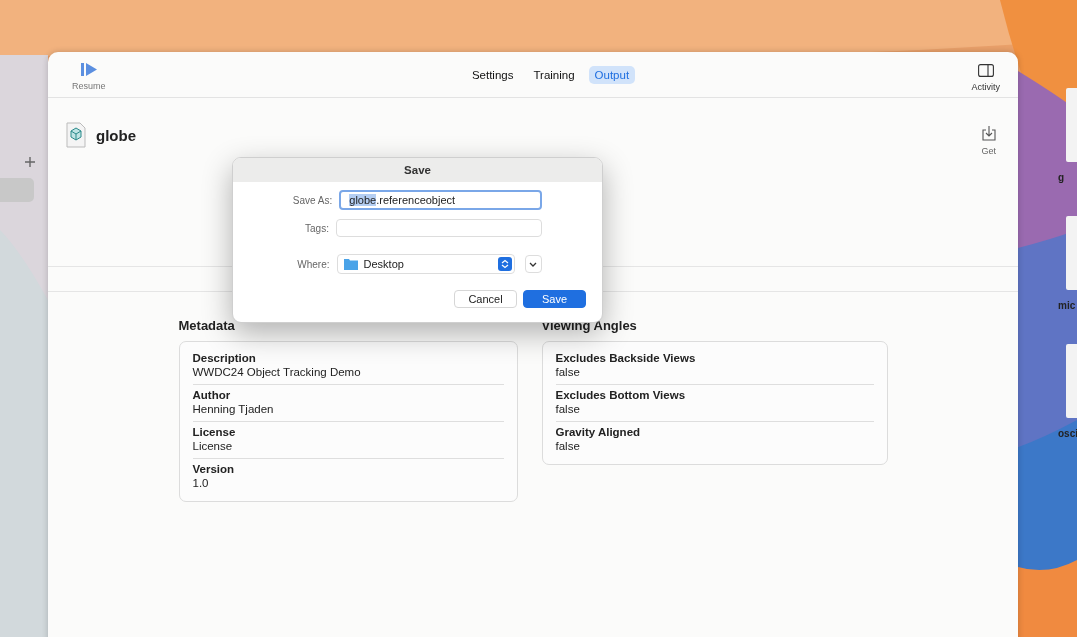 The width and height of the screenshot is (1077, 637). What do you see at coordinates (214, 469) in the screenshot?
I see `field-label: Version` at bounding box center [214, 469].